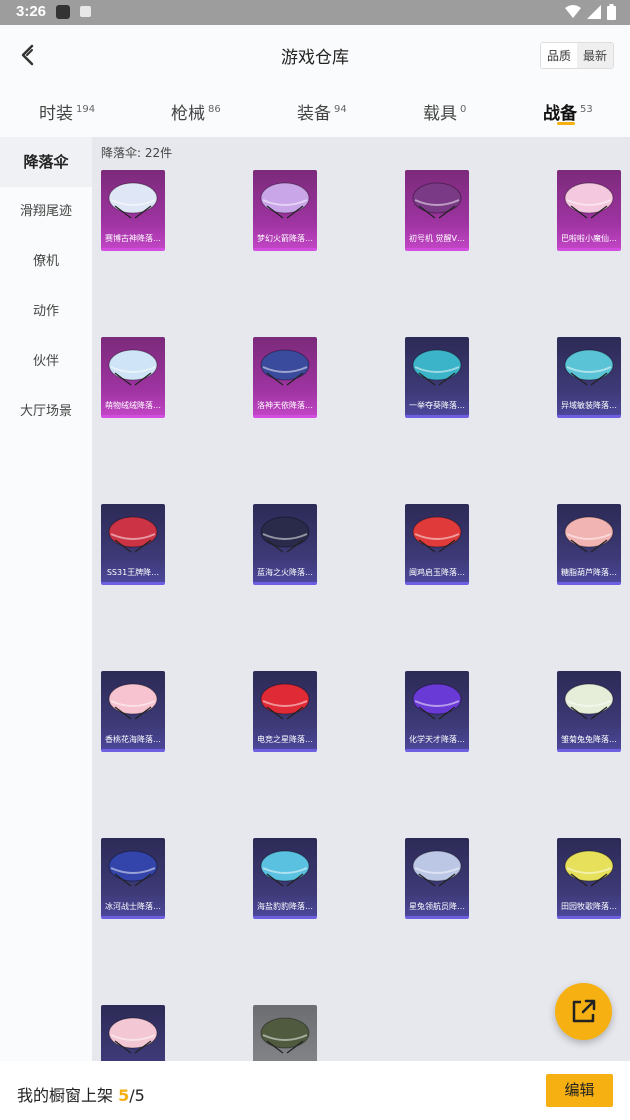 The height and width of the screenshot is (1120, 630). What do you see at coordinates (46, 412) in the screenshot?
I see `sidebar-item-lobby-scene: 大厅场景` at bounding box center [46, 412].